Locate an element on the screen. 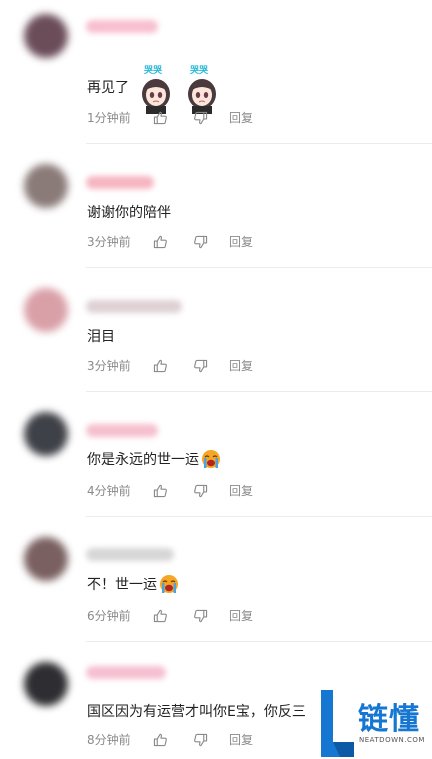 The image size is (432, 759). comment-text: 再见了 哭哭 哭哭 is located at coordinates (154, 88).